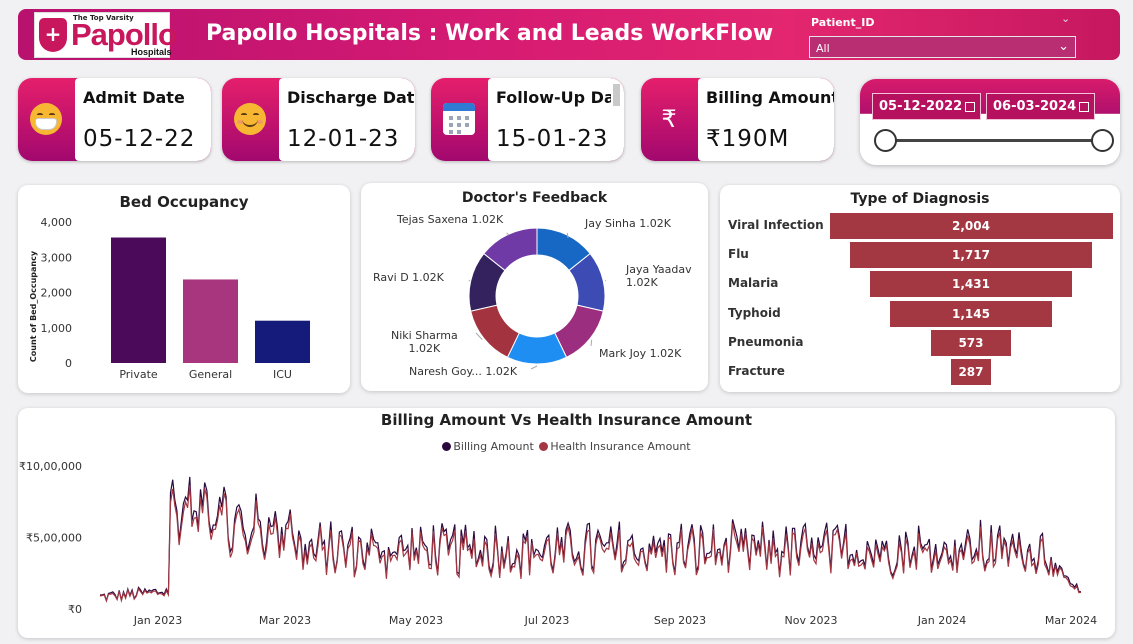 Image resolution: width=1133 pixels, height=644 pixels. I want to click on kpi-label: Billing Amount, so click(770, 97).